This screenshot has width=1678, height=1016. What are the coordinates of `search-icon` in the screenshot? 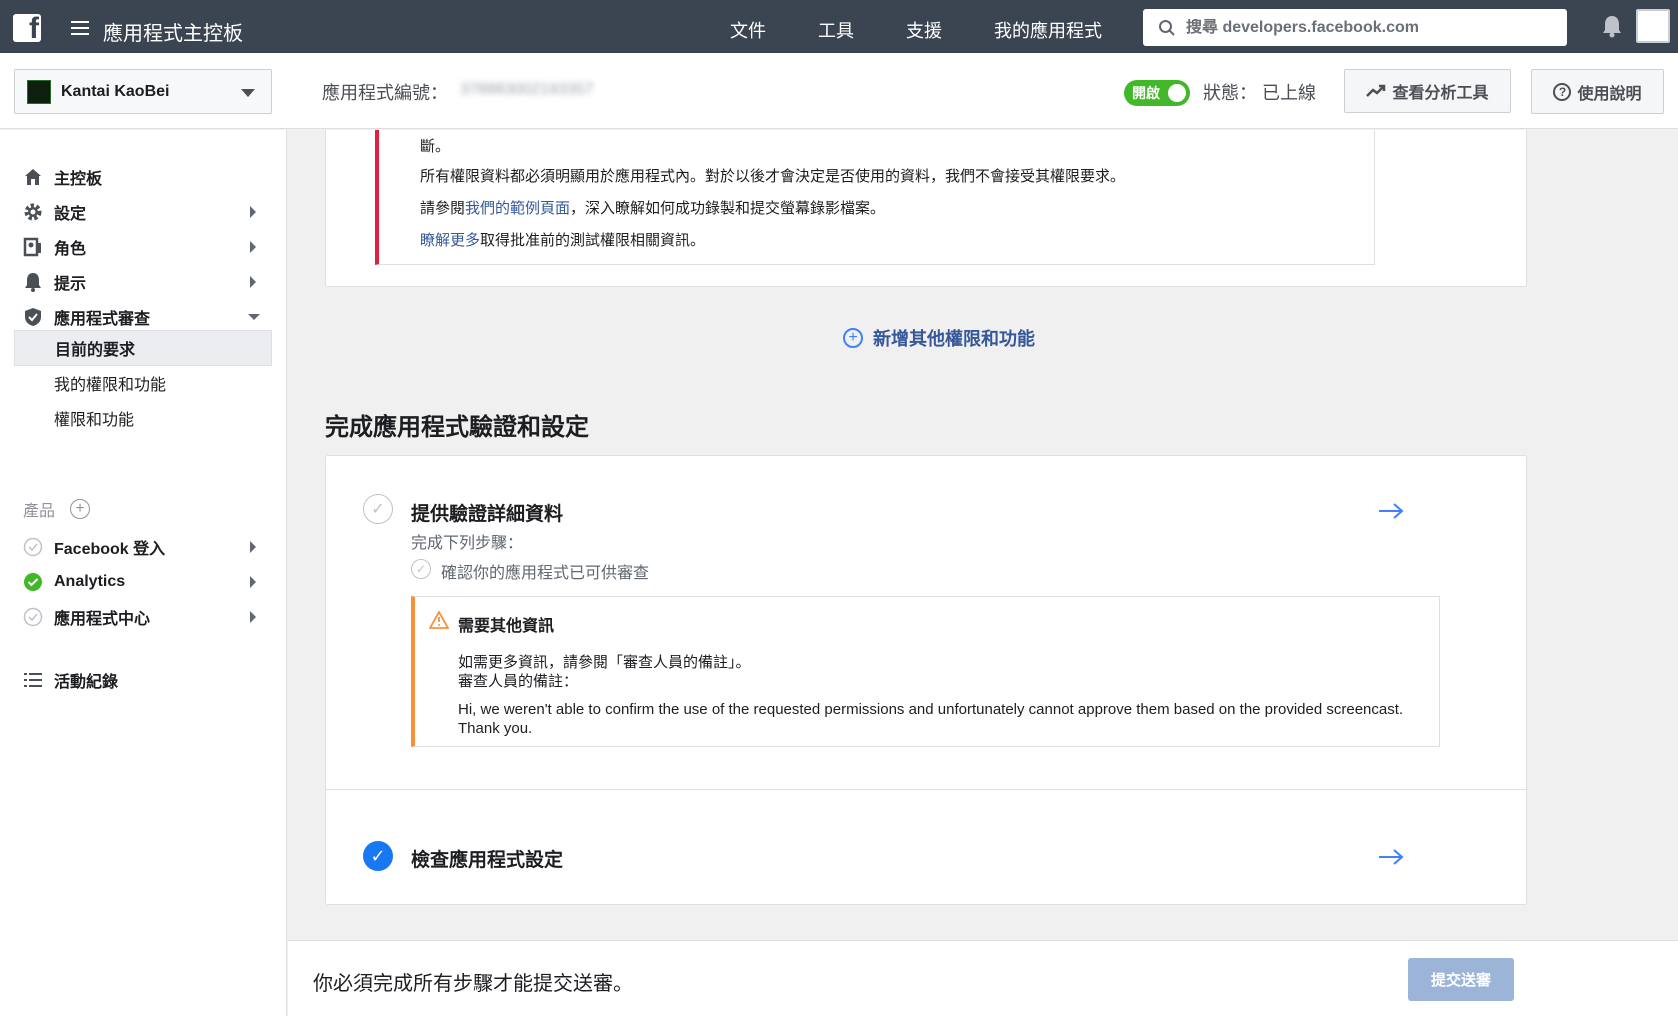 It's located at (1167, 27).